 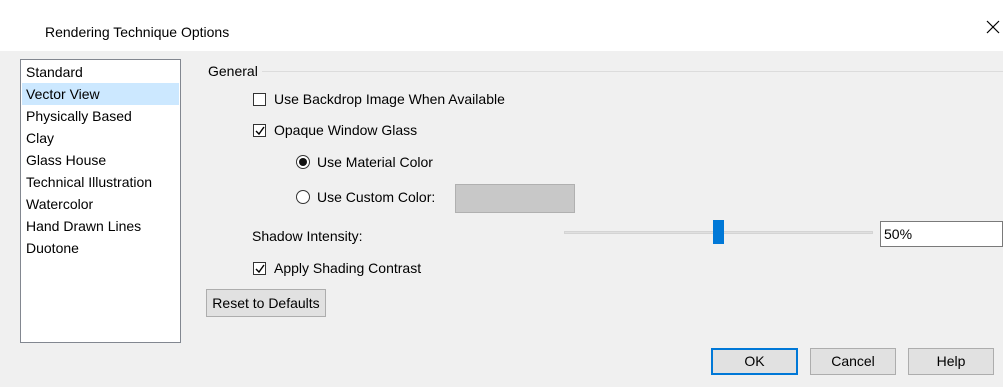 I want to click on custom-color-label: Use Custom Color:, so click(x=376, y=197).